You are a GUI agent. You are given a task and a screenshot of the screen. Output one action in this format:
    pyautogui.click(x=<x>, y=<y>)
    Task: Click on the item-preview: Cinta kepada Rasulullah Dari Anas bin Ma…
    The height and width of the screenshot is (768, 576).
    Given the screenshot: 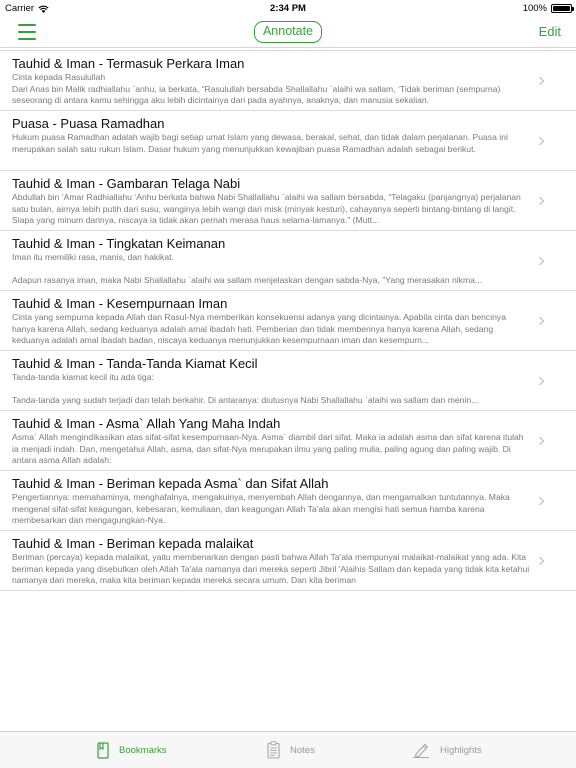 What is the action you would take?
    pyautogui.click(x=256, y=89)
    